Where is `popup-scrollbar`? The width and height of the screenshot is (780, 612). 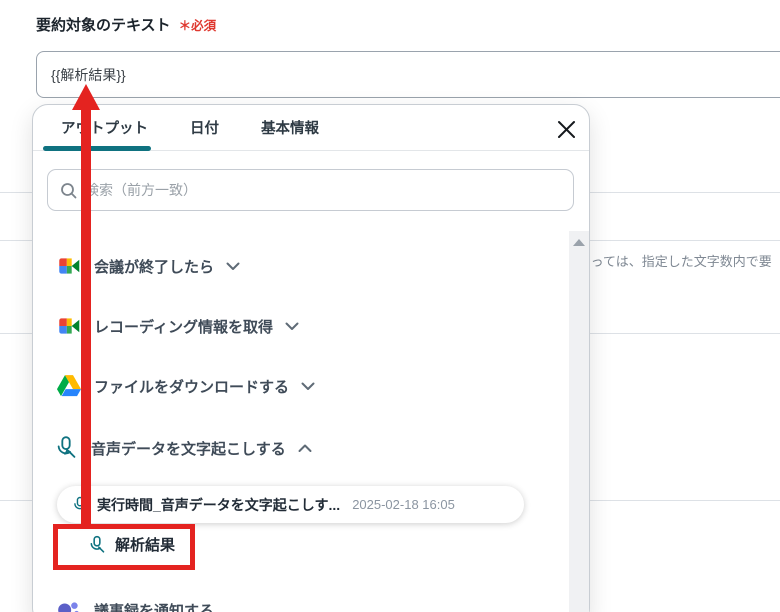 popup-scrollbar is located at coordinates (579, 421).